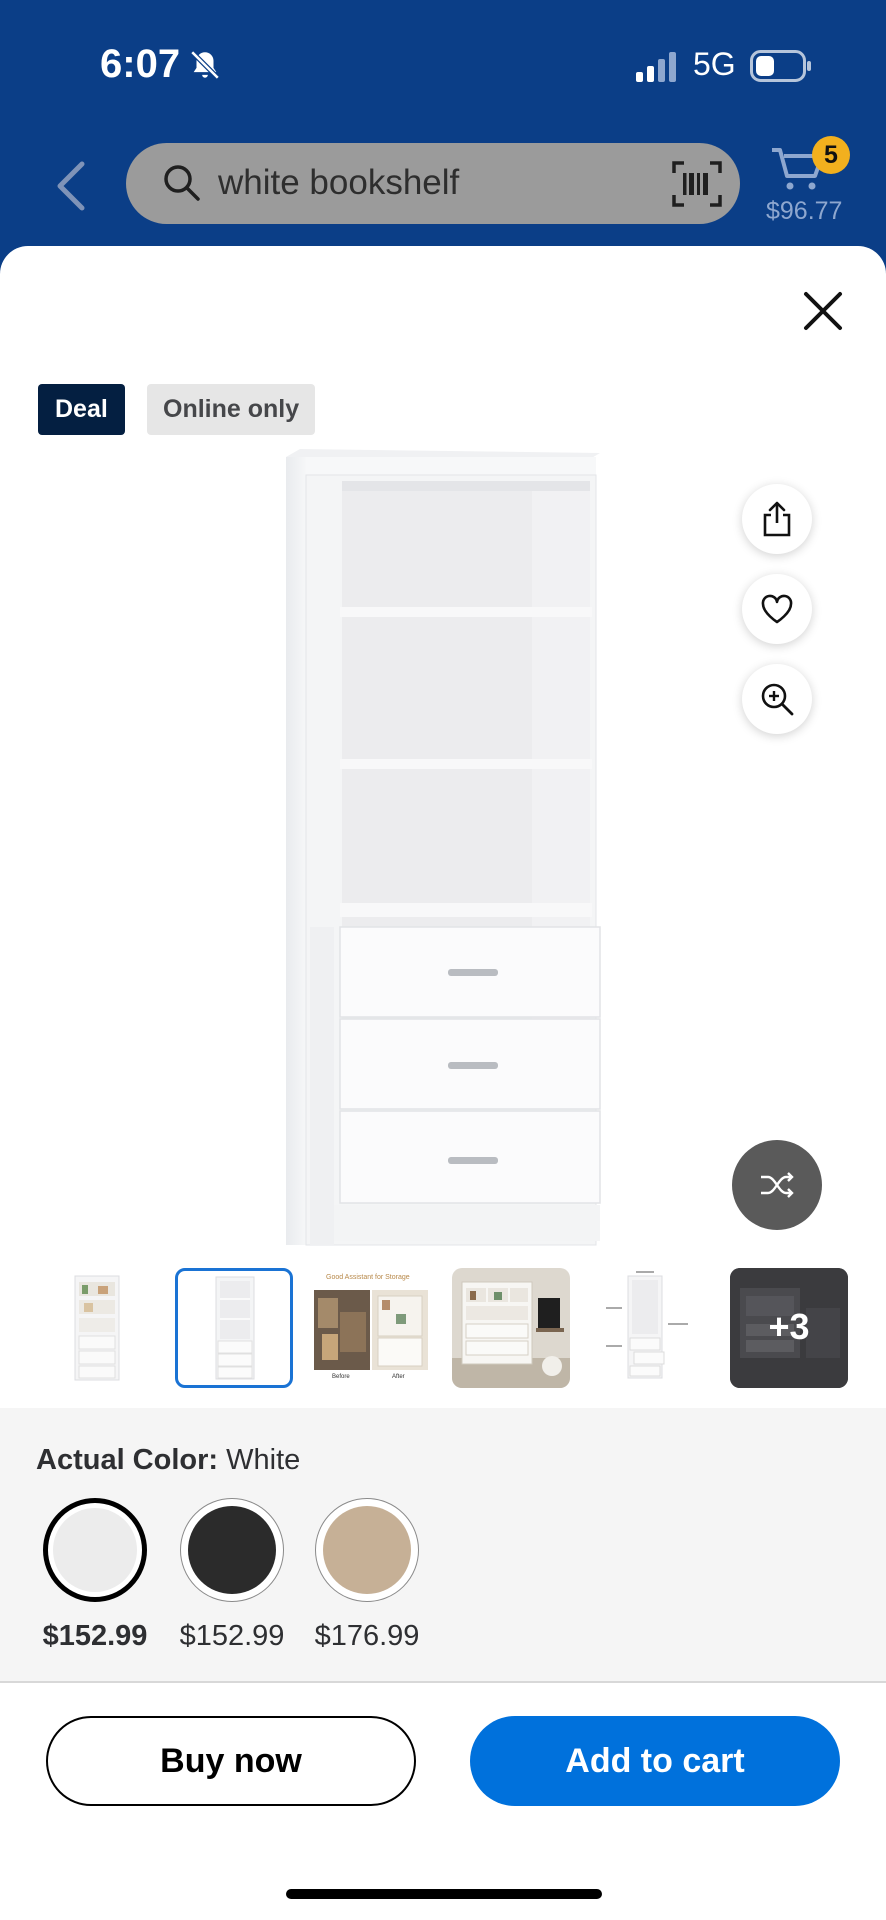  Describe the element at coordinates (339, 182) in the screenshot. I see `search-query-text: white bookshelf` at that location.